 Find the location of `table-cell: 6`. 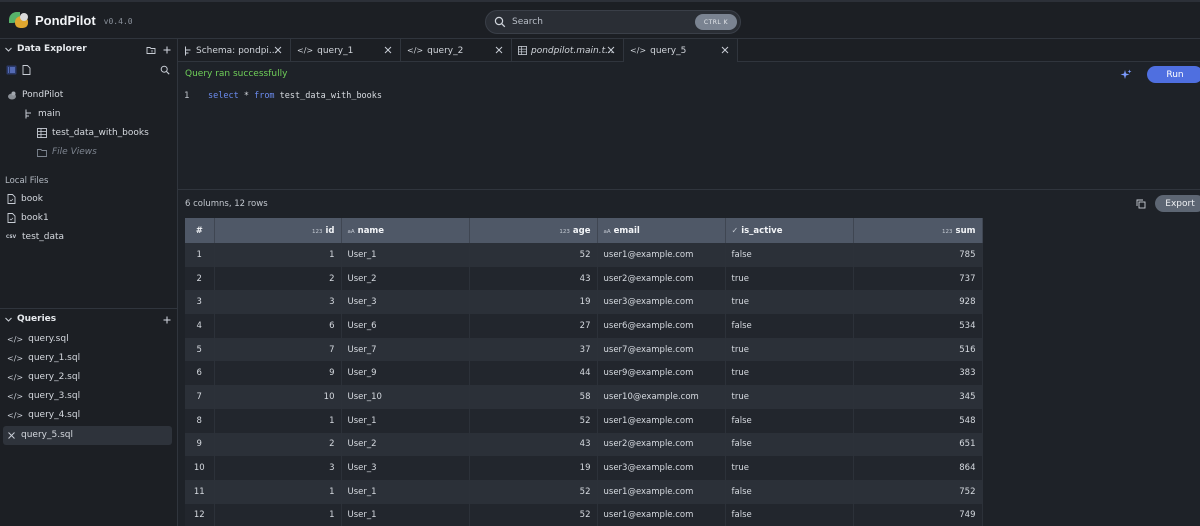

table-cell: 6 is located at coordinates (200, 373).